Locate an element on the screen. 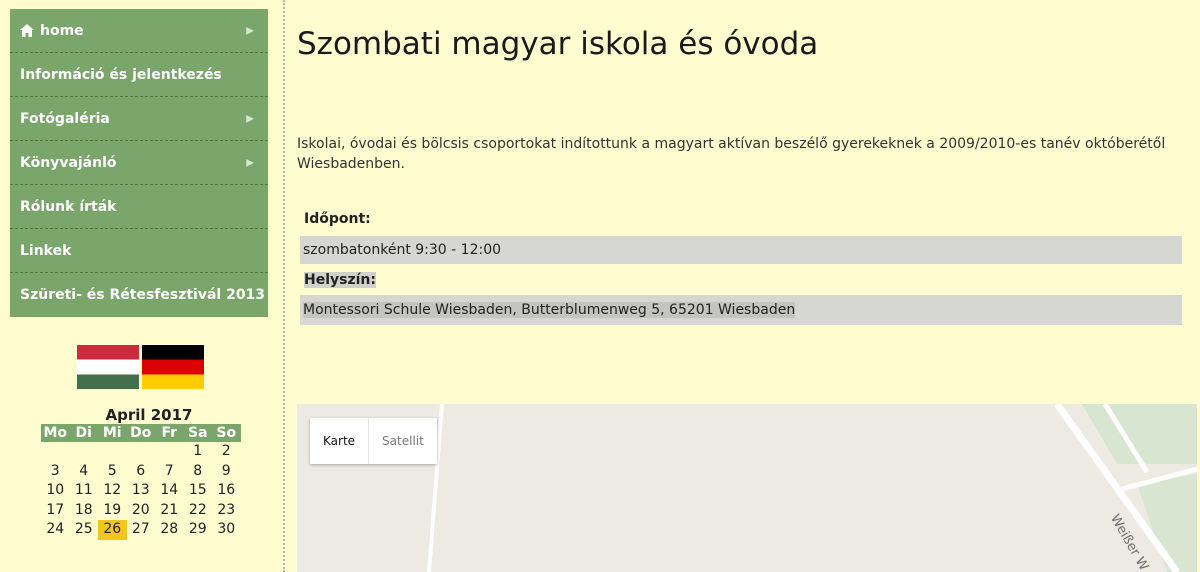 Image resolution: width=1200 pixels, height=572 pixels. calendar-day: 20 is located at coordinates (141, 511).